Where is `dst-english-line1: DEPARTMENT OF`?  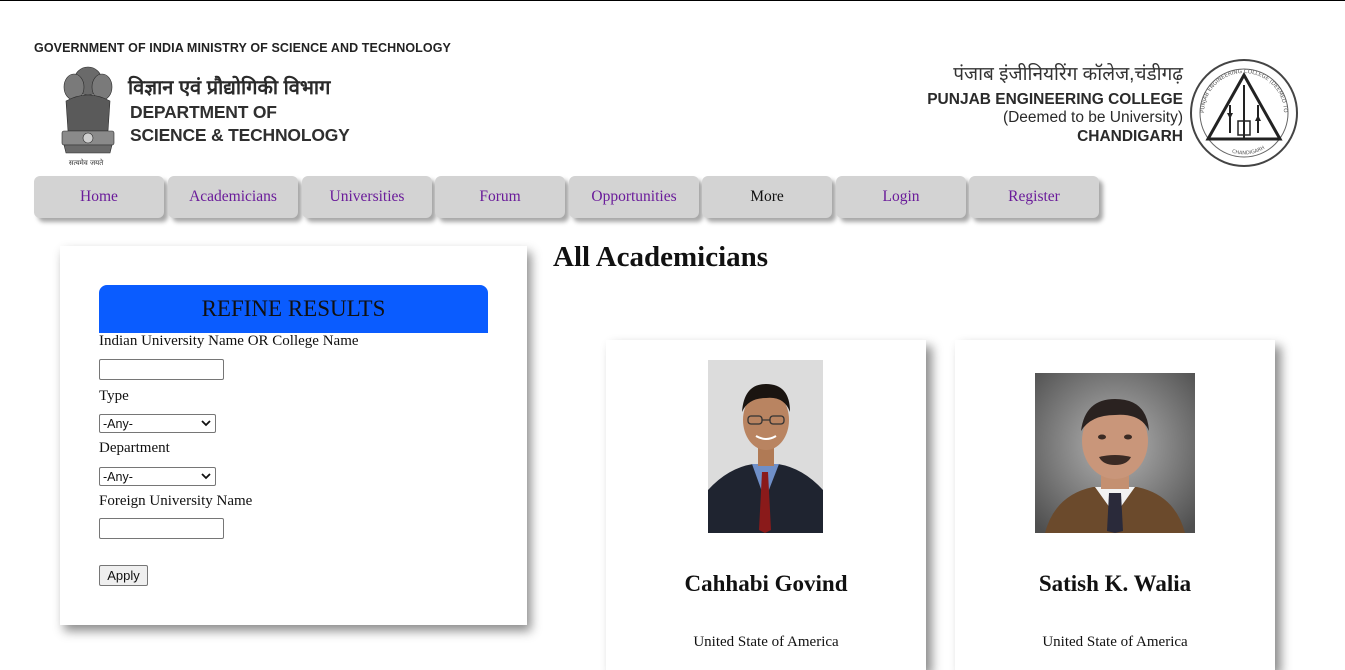
dst-english-line1: DEPARTMENT OF is located at coordinates (203, 112).